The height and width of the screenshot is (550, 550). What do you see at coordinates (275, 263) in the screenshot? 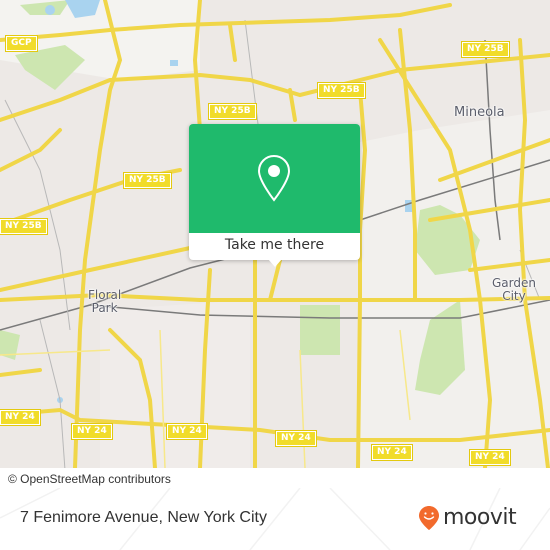
I see `popup-pointer` at bounding box center [275, 263].